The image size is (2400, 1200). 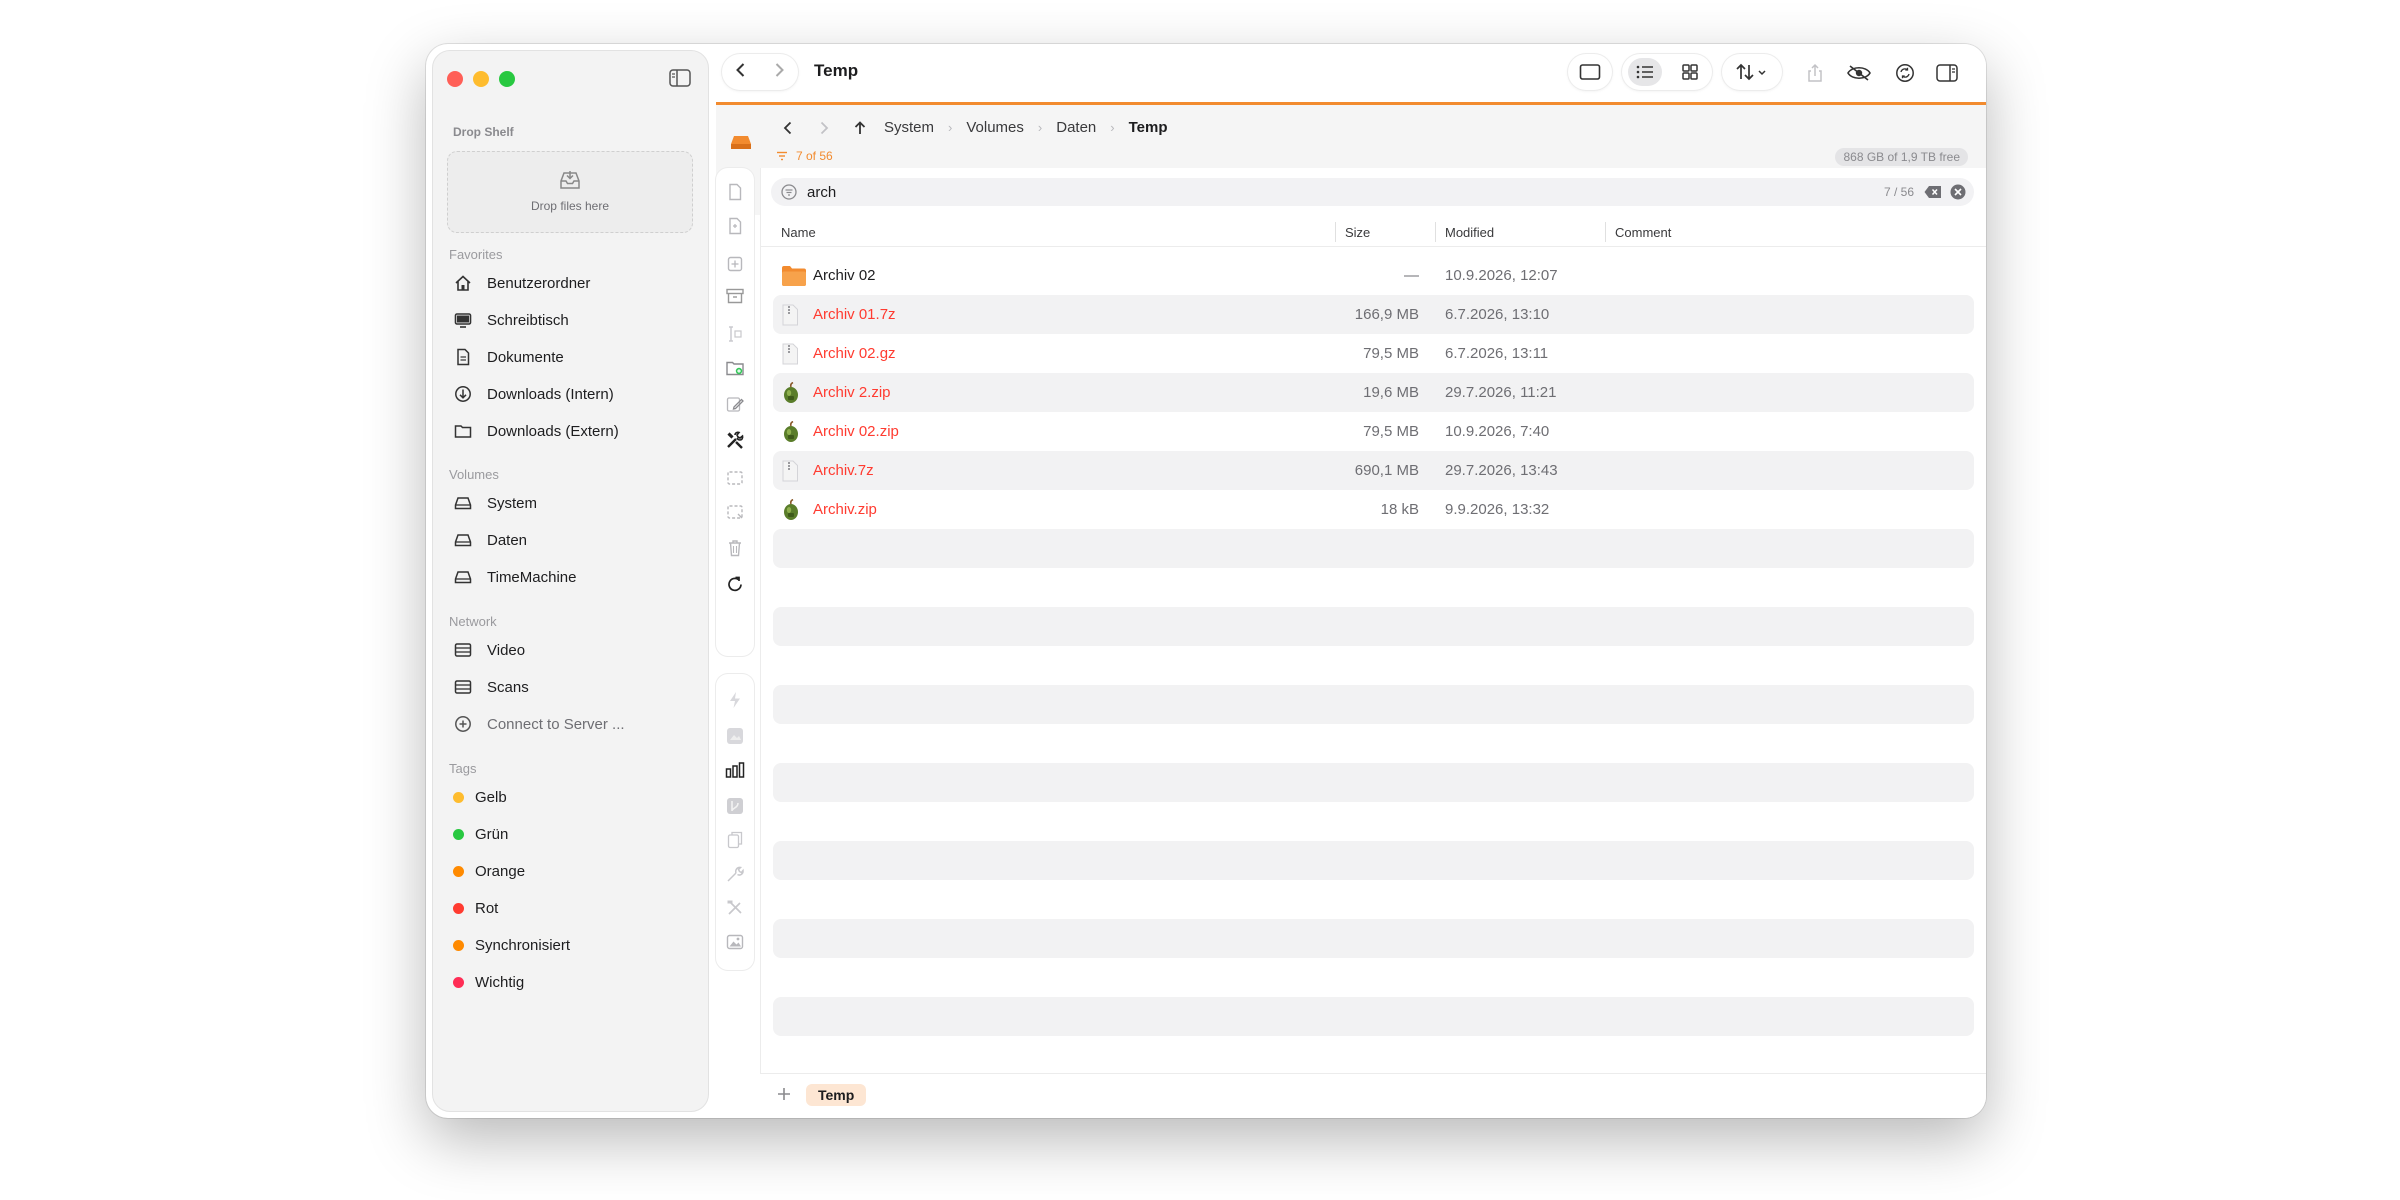 I want to click on window-title: Temp, so click(x=836, y=70).